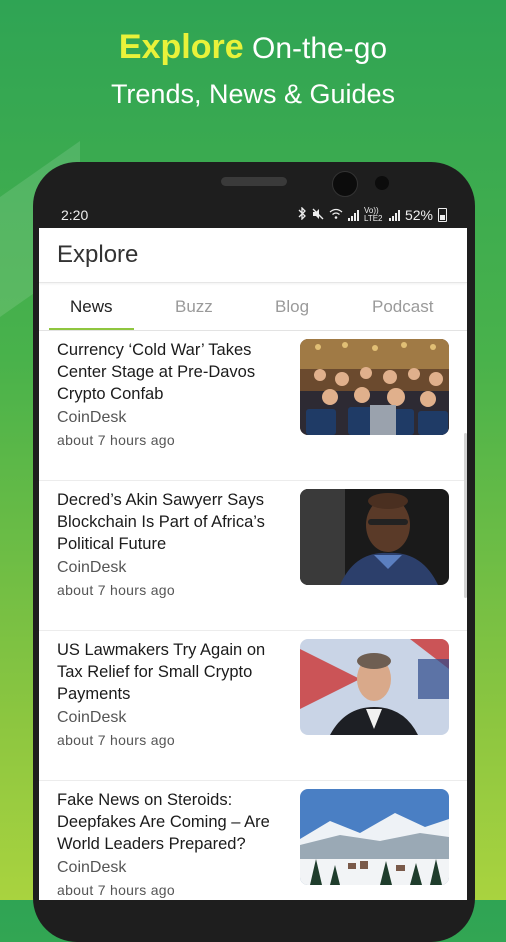  What do you see at coordinates (253, 216) in the screenshot?
I see `status-bar: 2:20 Vo)) LTE2 52%` at bounding box center [253, 216].